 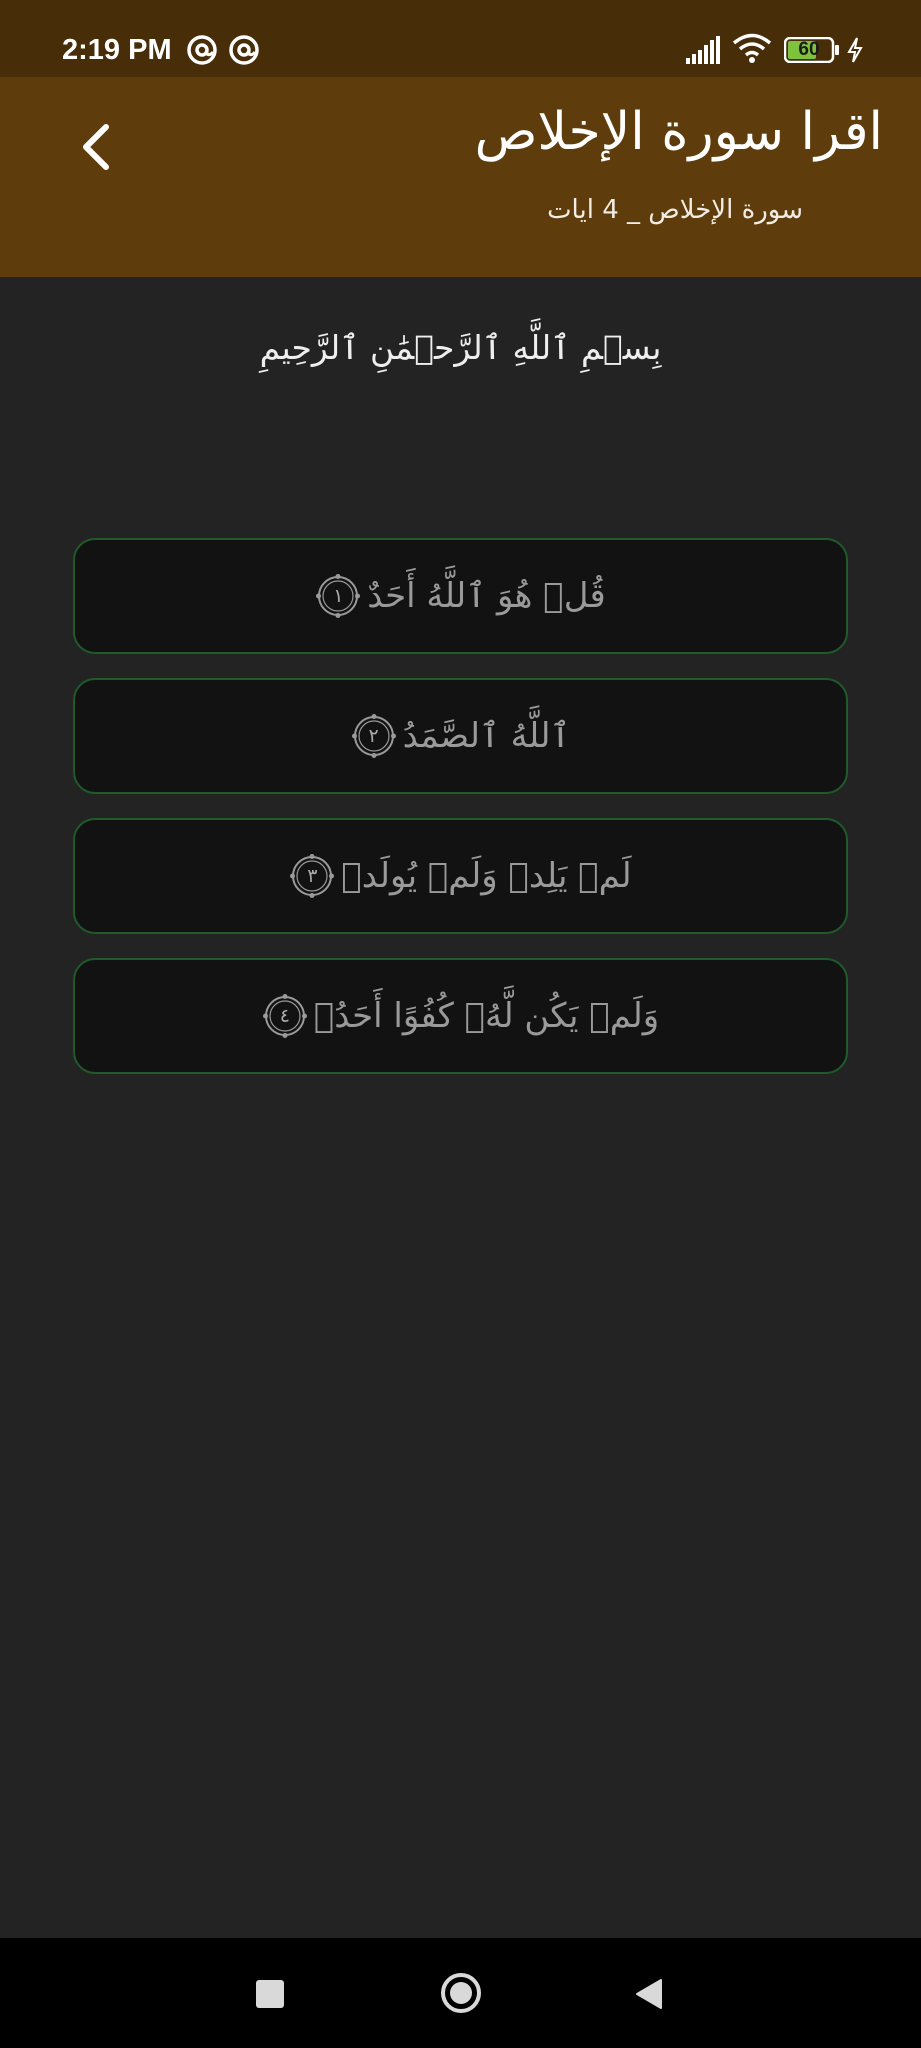 What do you see at coordinates (855, 50) in the screenshot?
I see `charging-icon` at bounding box center [855, 50].